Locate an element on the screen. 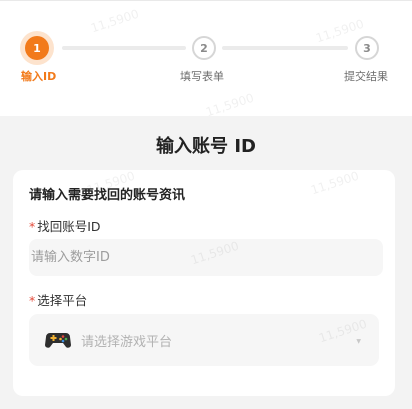 The image size is (412, 409). platform-label: * 选择平台 is located at coordinates (58, 299).